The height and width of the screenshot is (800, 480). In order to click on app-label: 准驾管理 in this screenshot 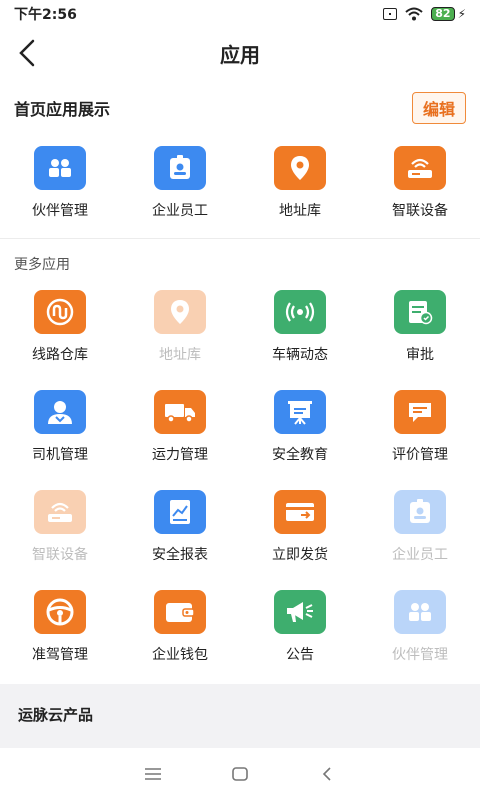, I will do `click(60, 655)`.